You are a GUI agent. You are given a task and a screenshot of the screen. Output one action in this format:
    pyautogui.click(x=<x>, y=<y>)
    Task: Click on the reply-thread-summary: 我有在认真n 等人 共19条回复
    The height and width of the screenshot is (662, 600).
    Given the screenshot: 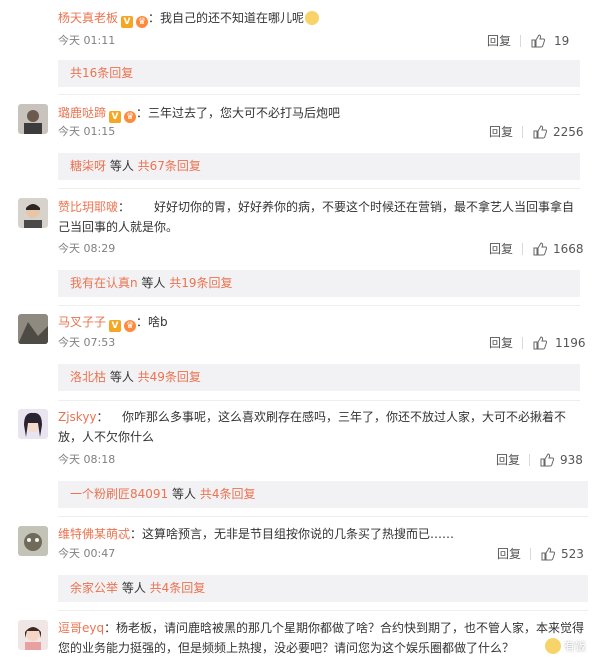 What is the action you would take?
    pyautogui.click(x=319, y=283)
    